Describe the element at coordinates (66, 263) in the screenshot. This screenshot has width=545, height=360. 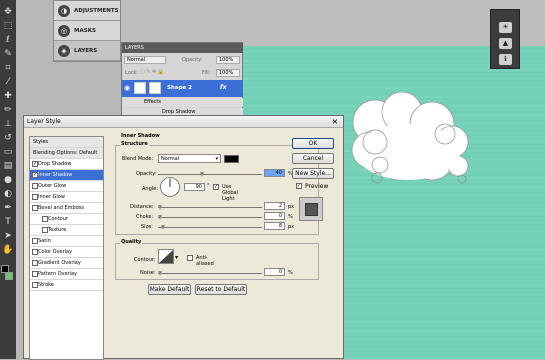
I see `style-item: Gradient Overlay` at that location.